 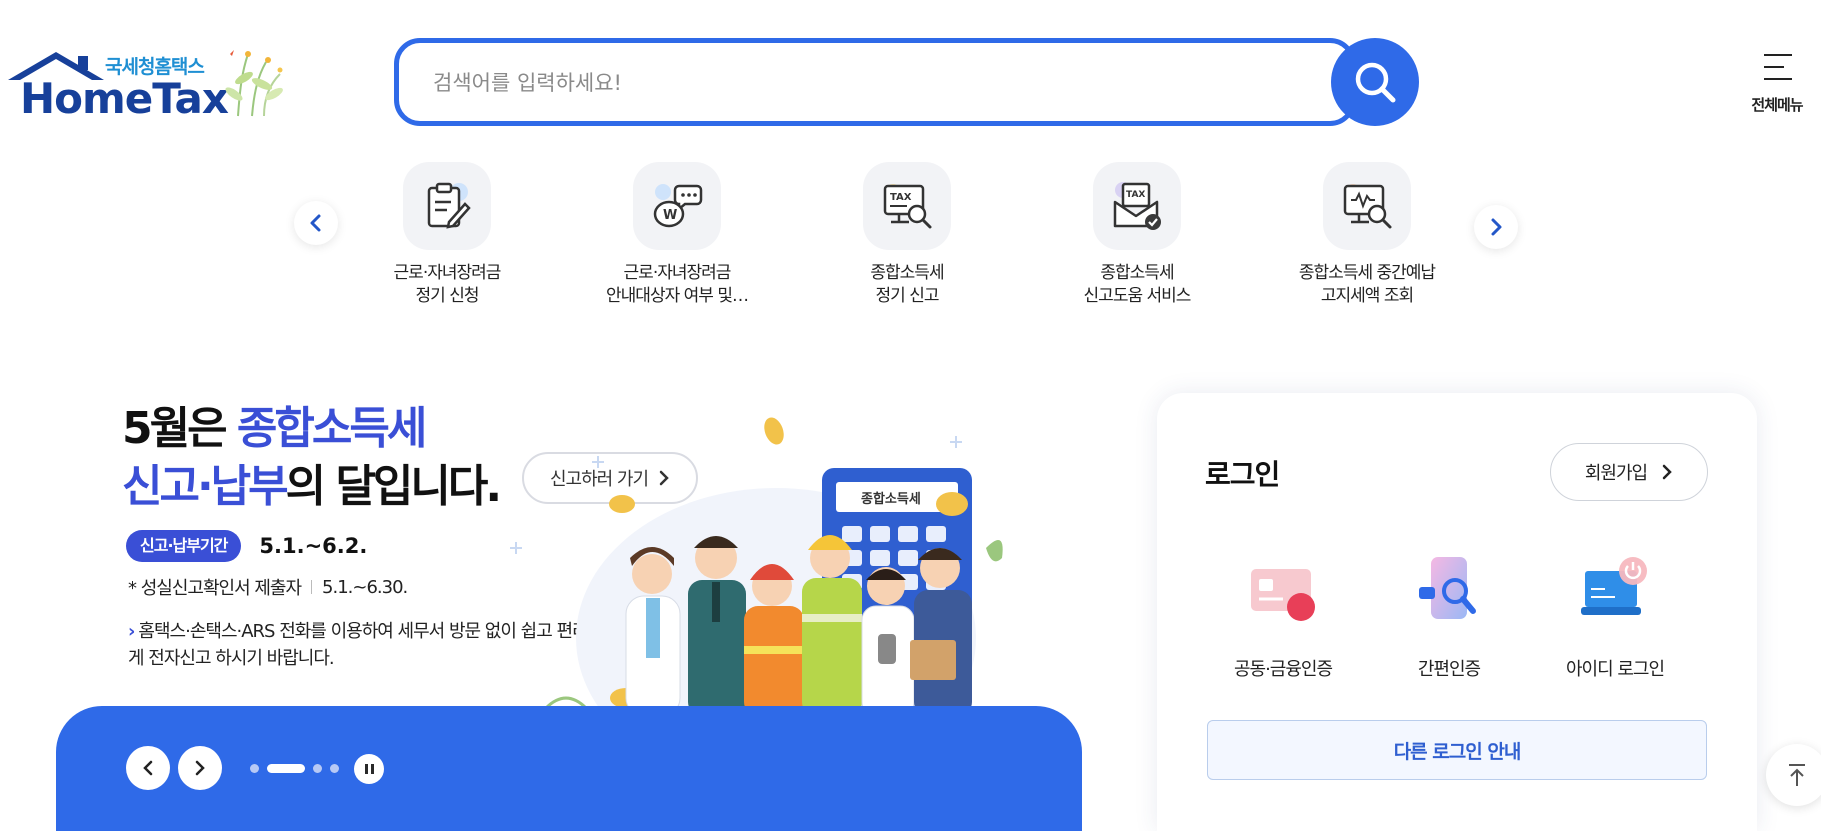 I want to click on services-prev-button, so click(x=316, y=223).